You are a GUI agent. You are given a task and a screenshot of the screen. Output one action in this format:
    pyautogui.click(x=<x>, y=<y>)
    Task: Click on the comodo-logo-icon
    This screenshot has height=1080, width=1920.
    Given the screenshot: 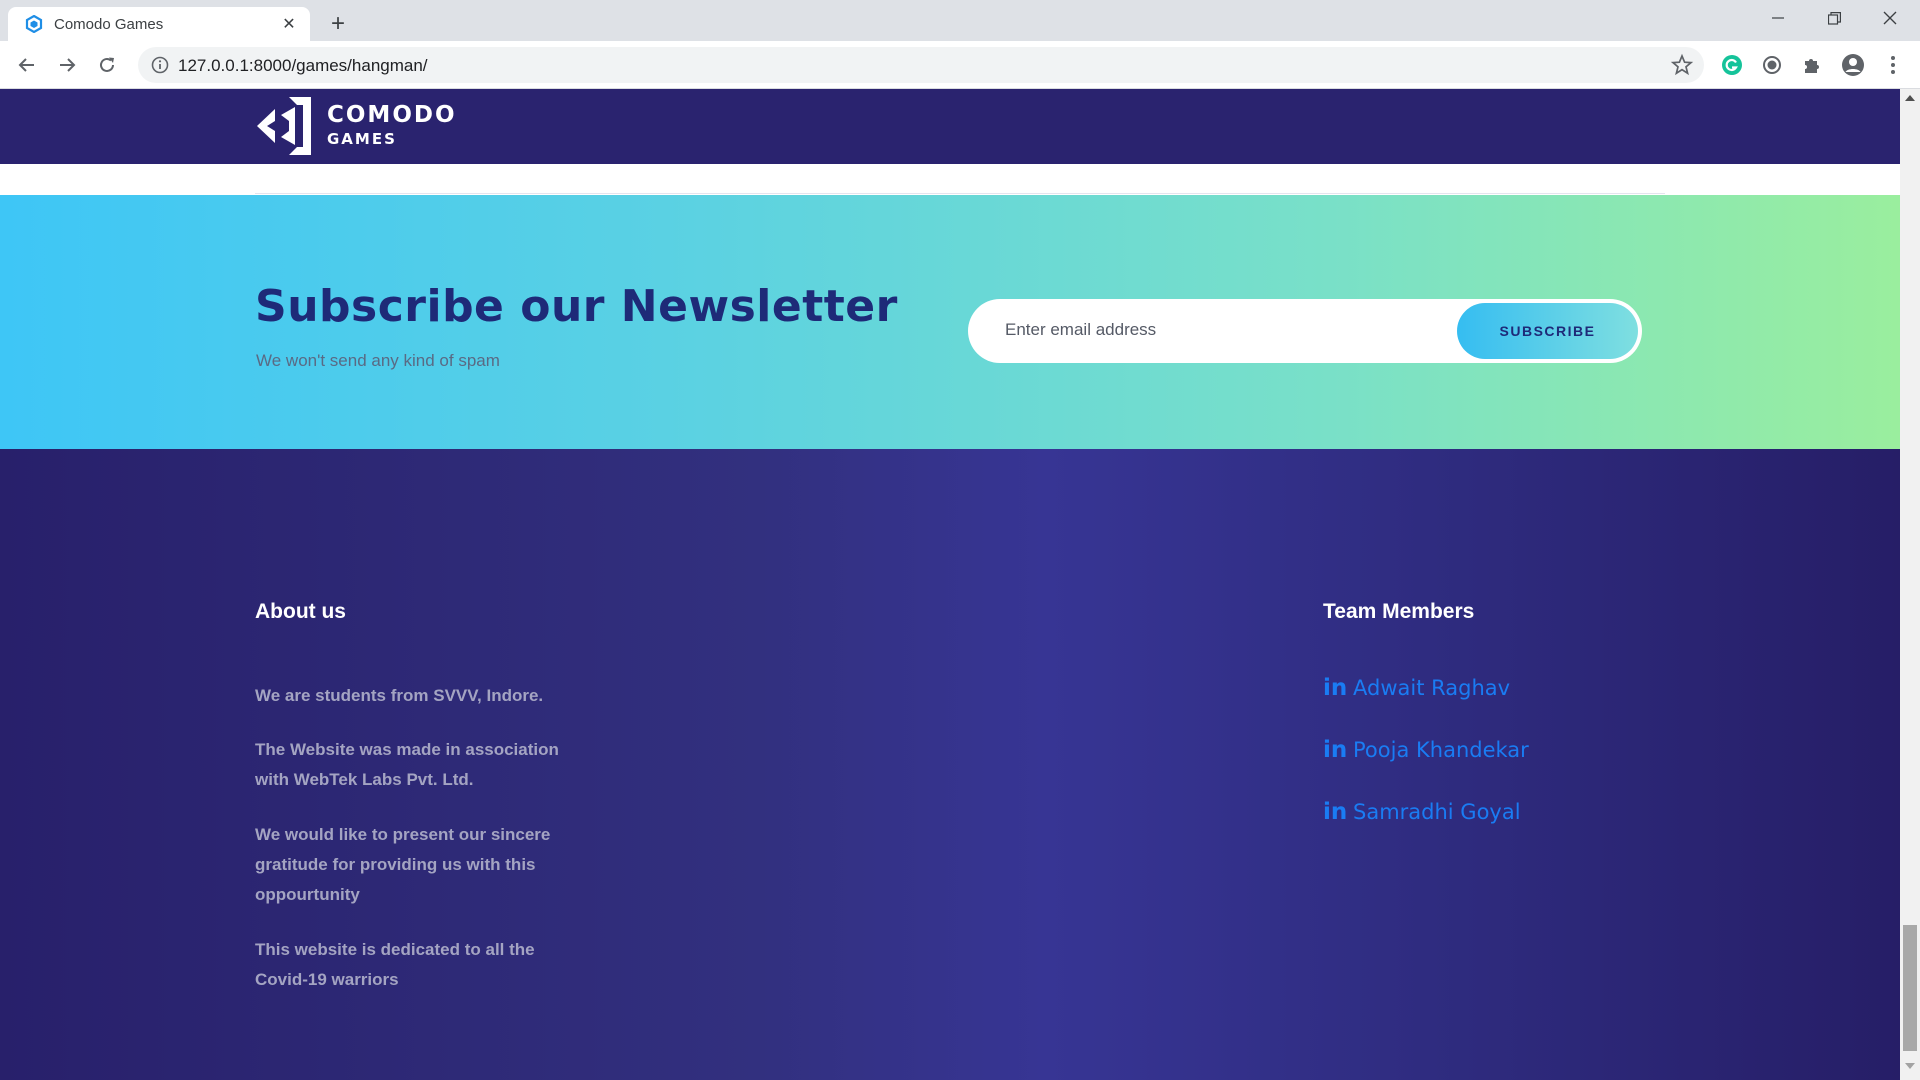 What is the action you would take?
    pyautogui.click(x=284, y=126)
    